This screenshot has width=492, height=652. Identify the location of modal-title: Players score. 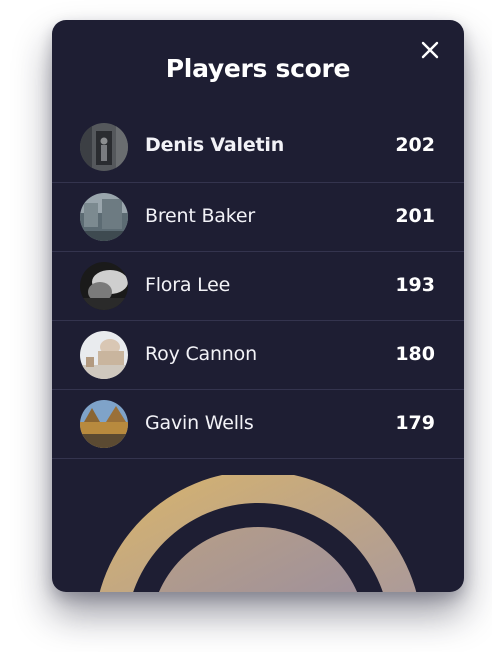
(258, 68).